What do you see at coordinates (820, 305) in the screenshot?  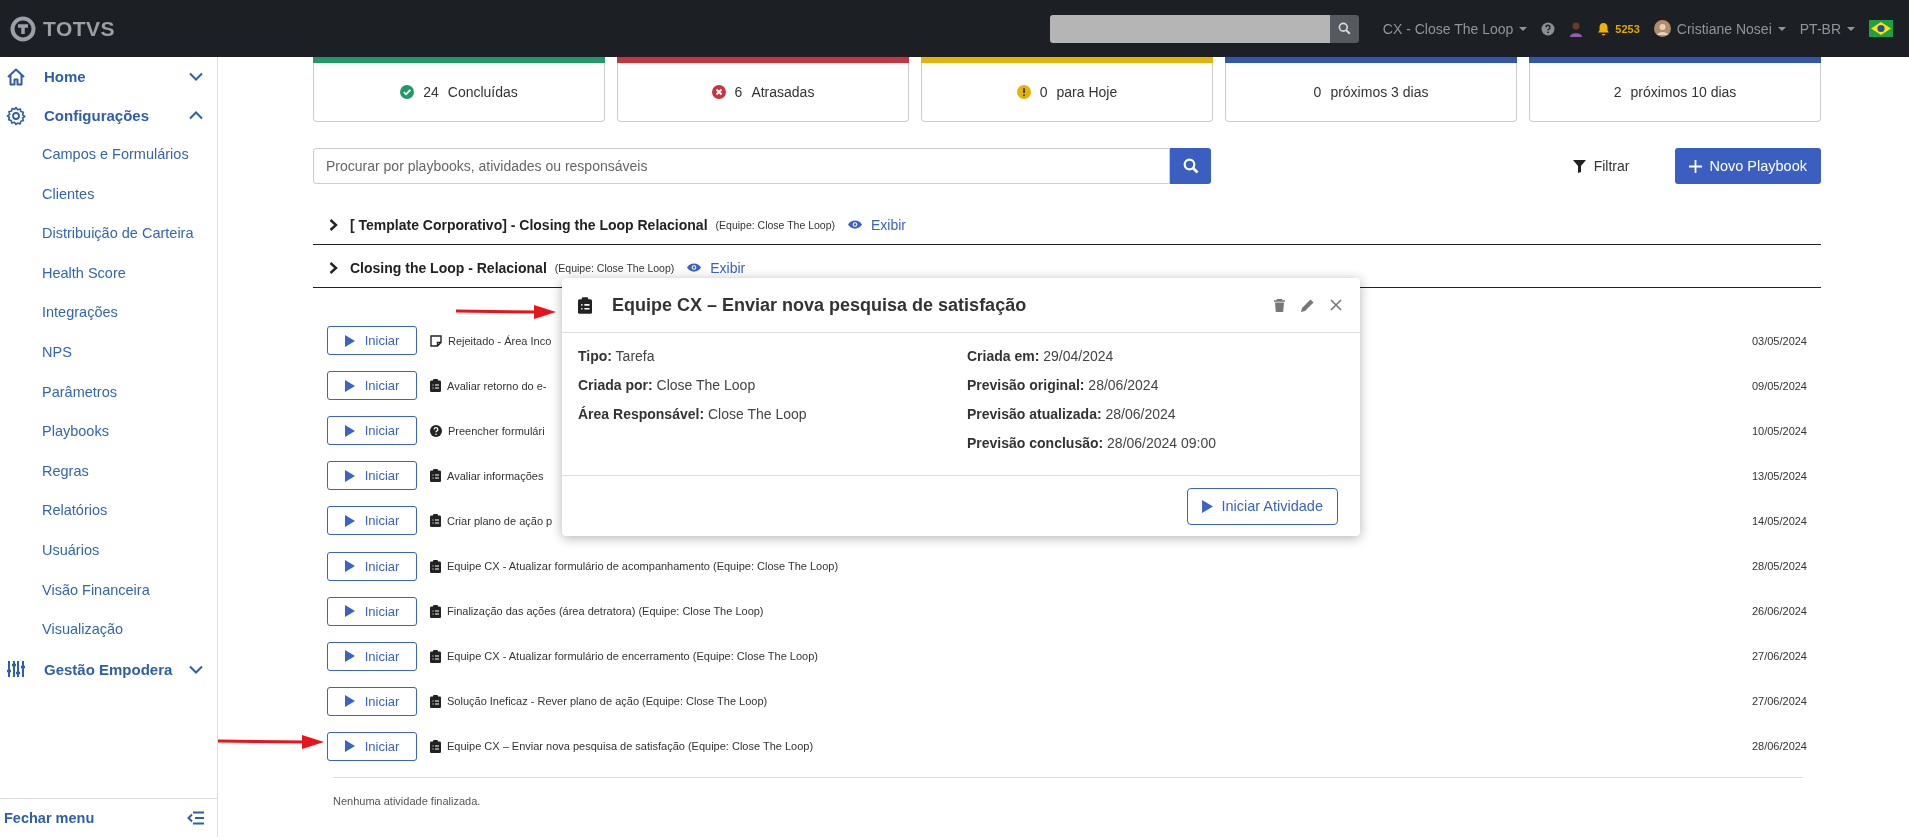 I see `dialog-title: Equipe CX – Enviar nova pesquisa de satisfação` at bounding box center [820, 305].